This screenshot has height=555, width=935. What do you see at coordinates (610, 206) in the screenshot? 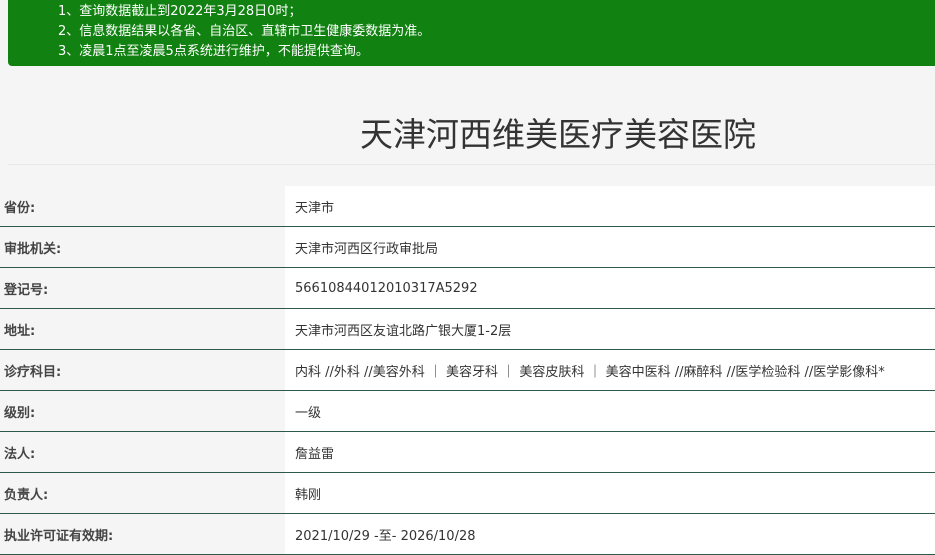
I see `row-value: 天津市` at bounding box center [610, 206].